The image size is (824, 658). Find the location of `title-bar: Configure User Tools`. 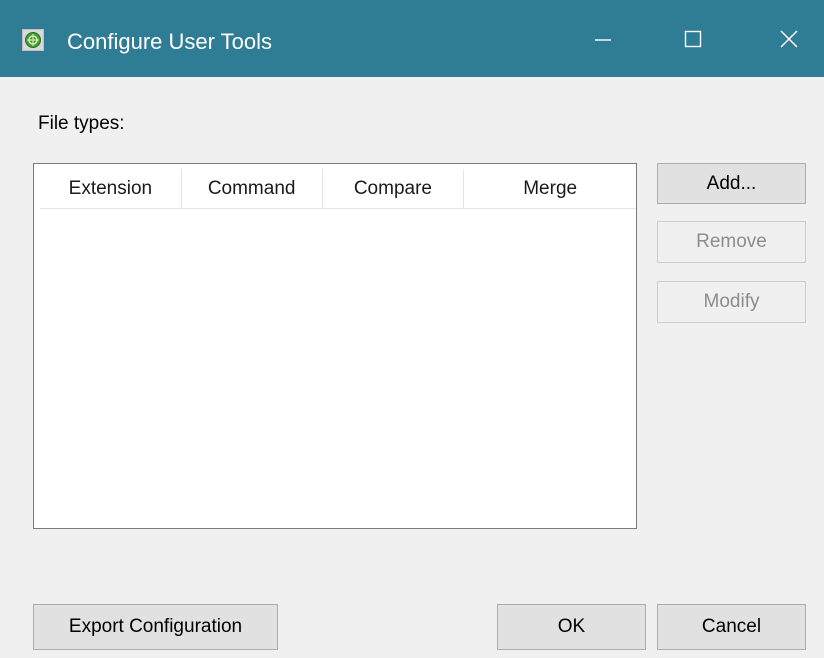

title-bar: Configure User Tools is located at coordinates (412, 38).